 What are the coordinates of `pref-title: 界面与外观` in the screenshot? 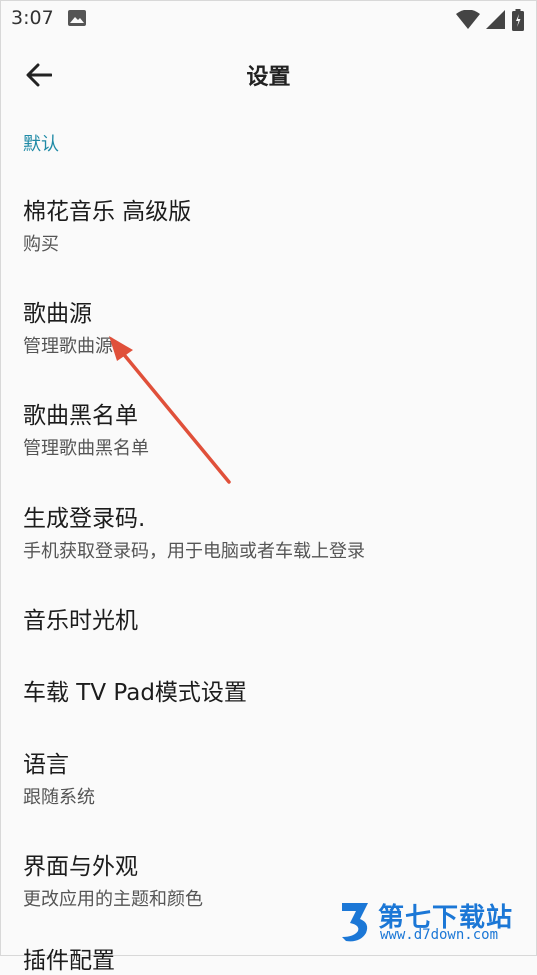 It's located at (80, 867).